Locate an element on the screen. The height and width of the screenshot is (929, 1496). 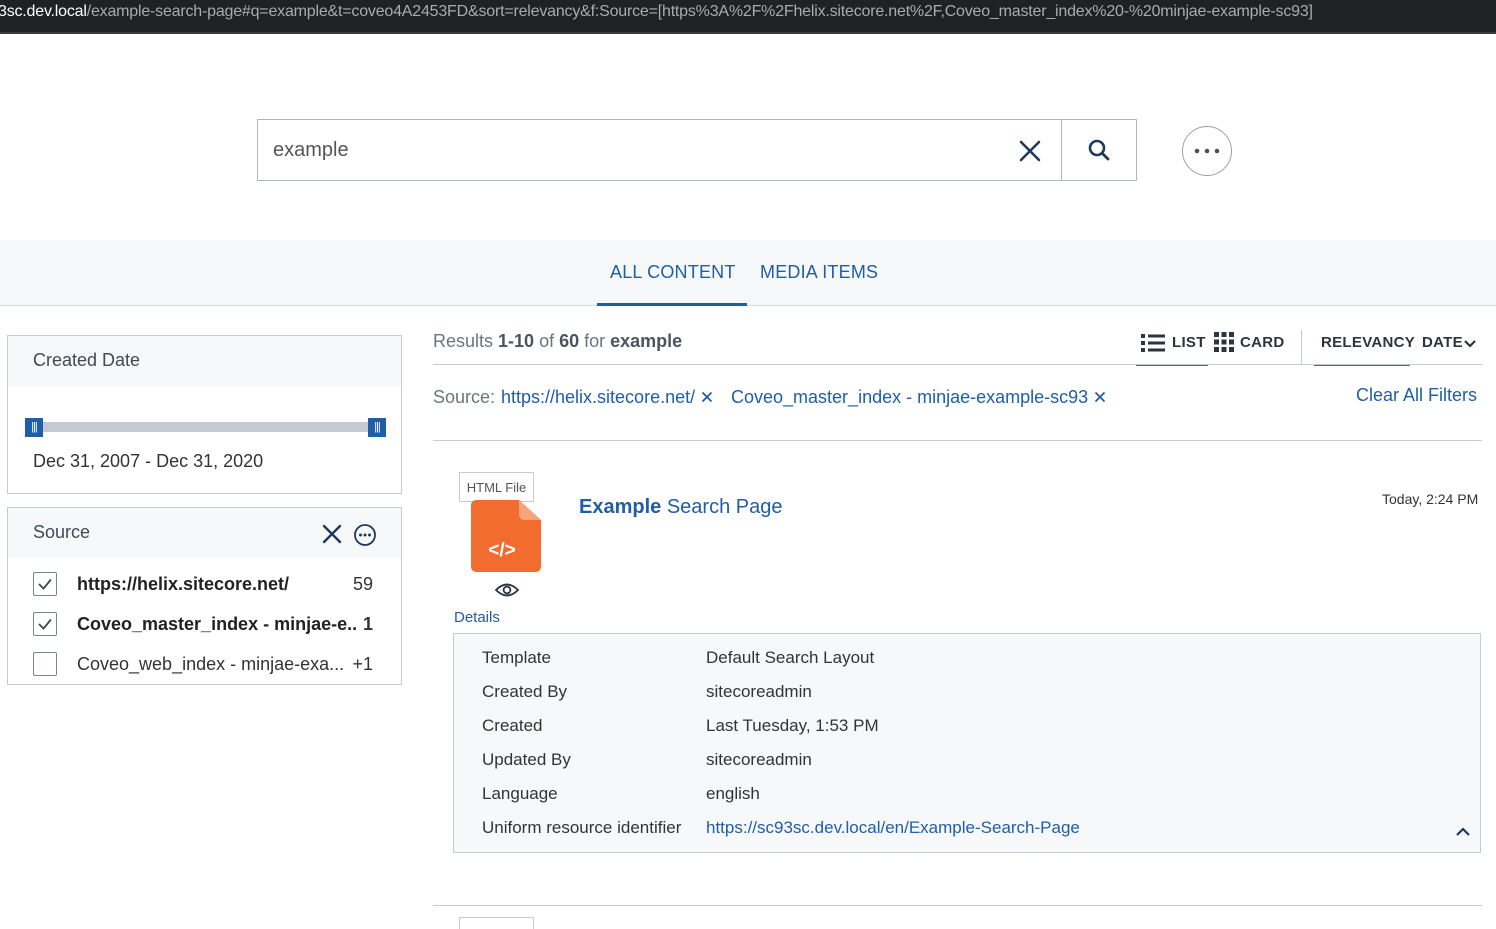
breadcrumb-value-helix: https://helix.sitecore.net/ is located at coordinates (607, 397).